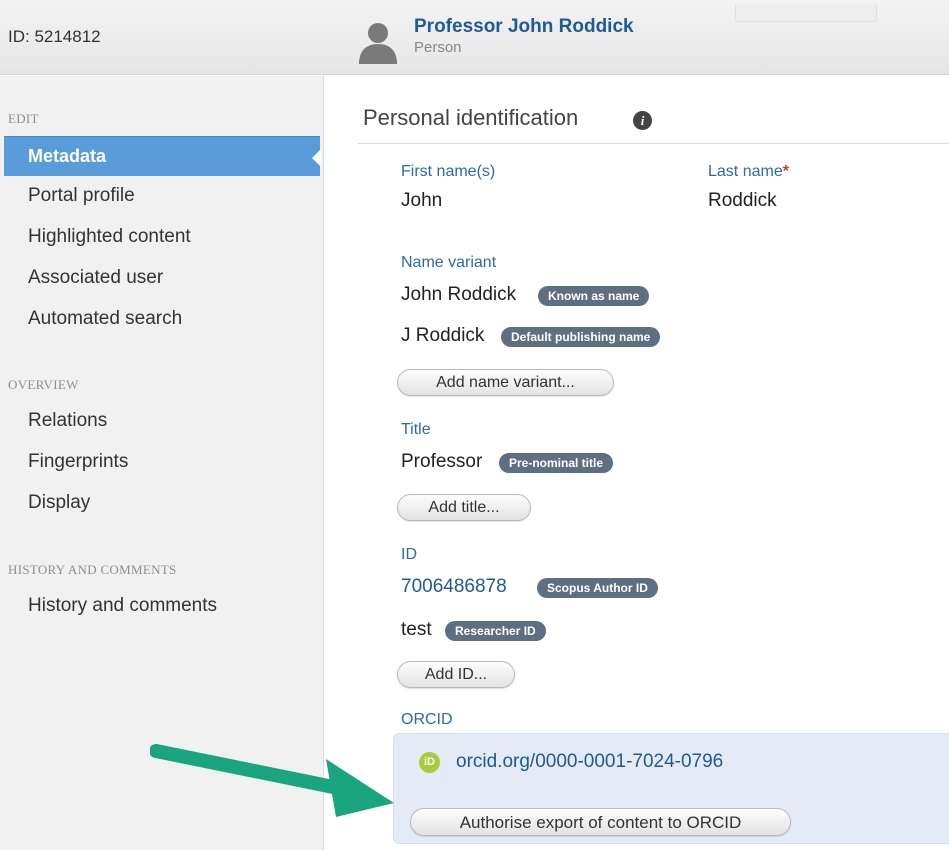 This screenshot has width=949, height=850. Describe the element at coordinates (442, 461) in the screenshot. I see `title-value: Professor` at that location.